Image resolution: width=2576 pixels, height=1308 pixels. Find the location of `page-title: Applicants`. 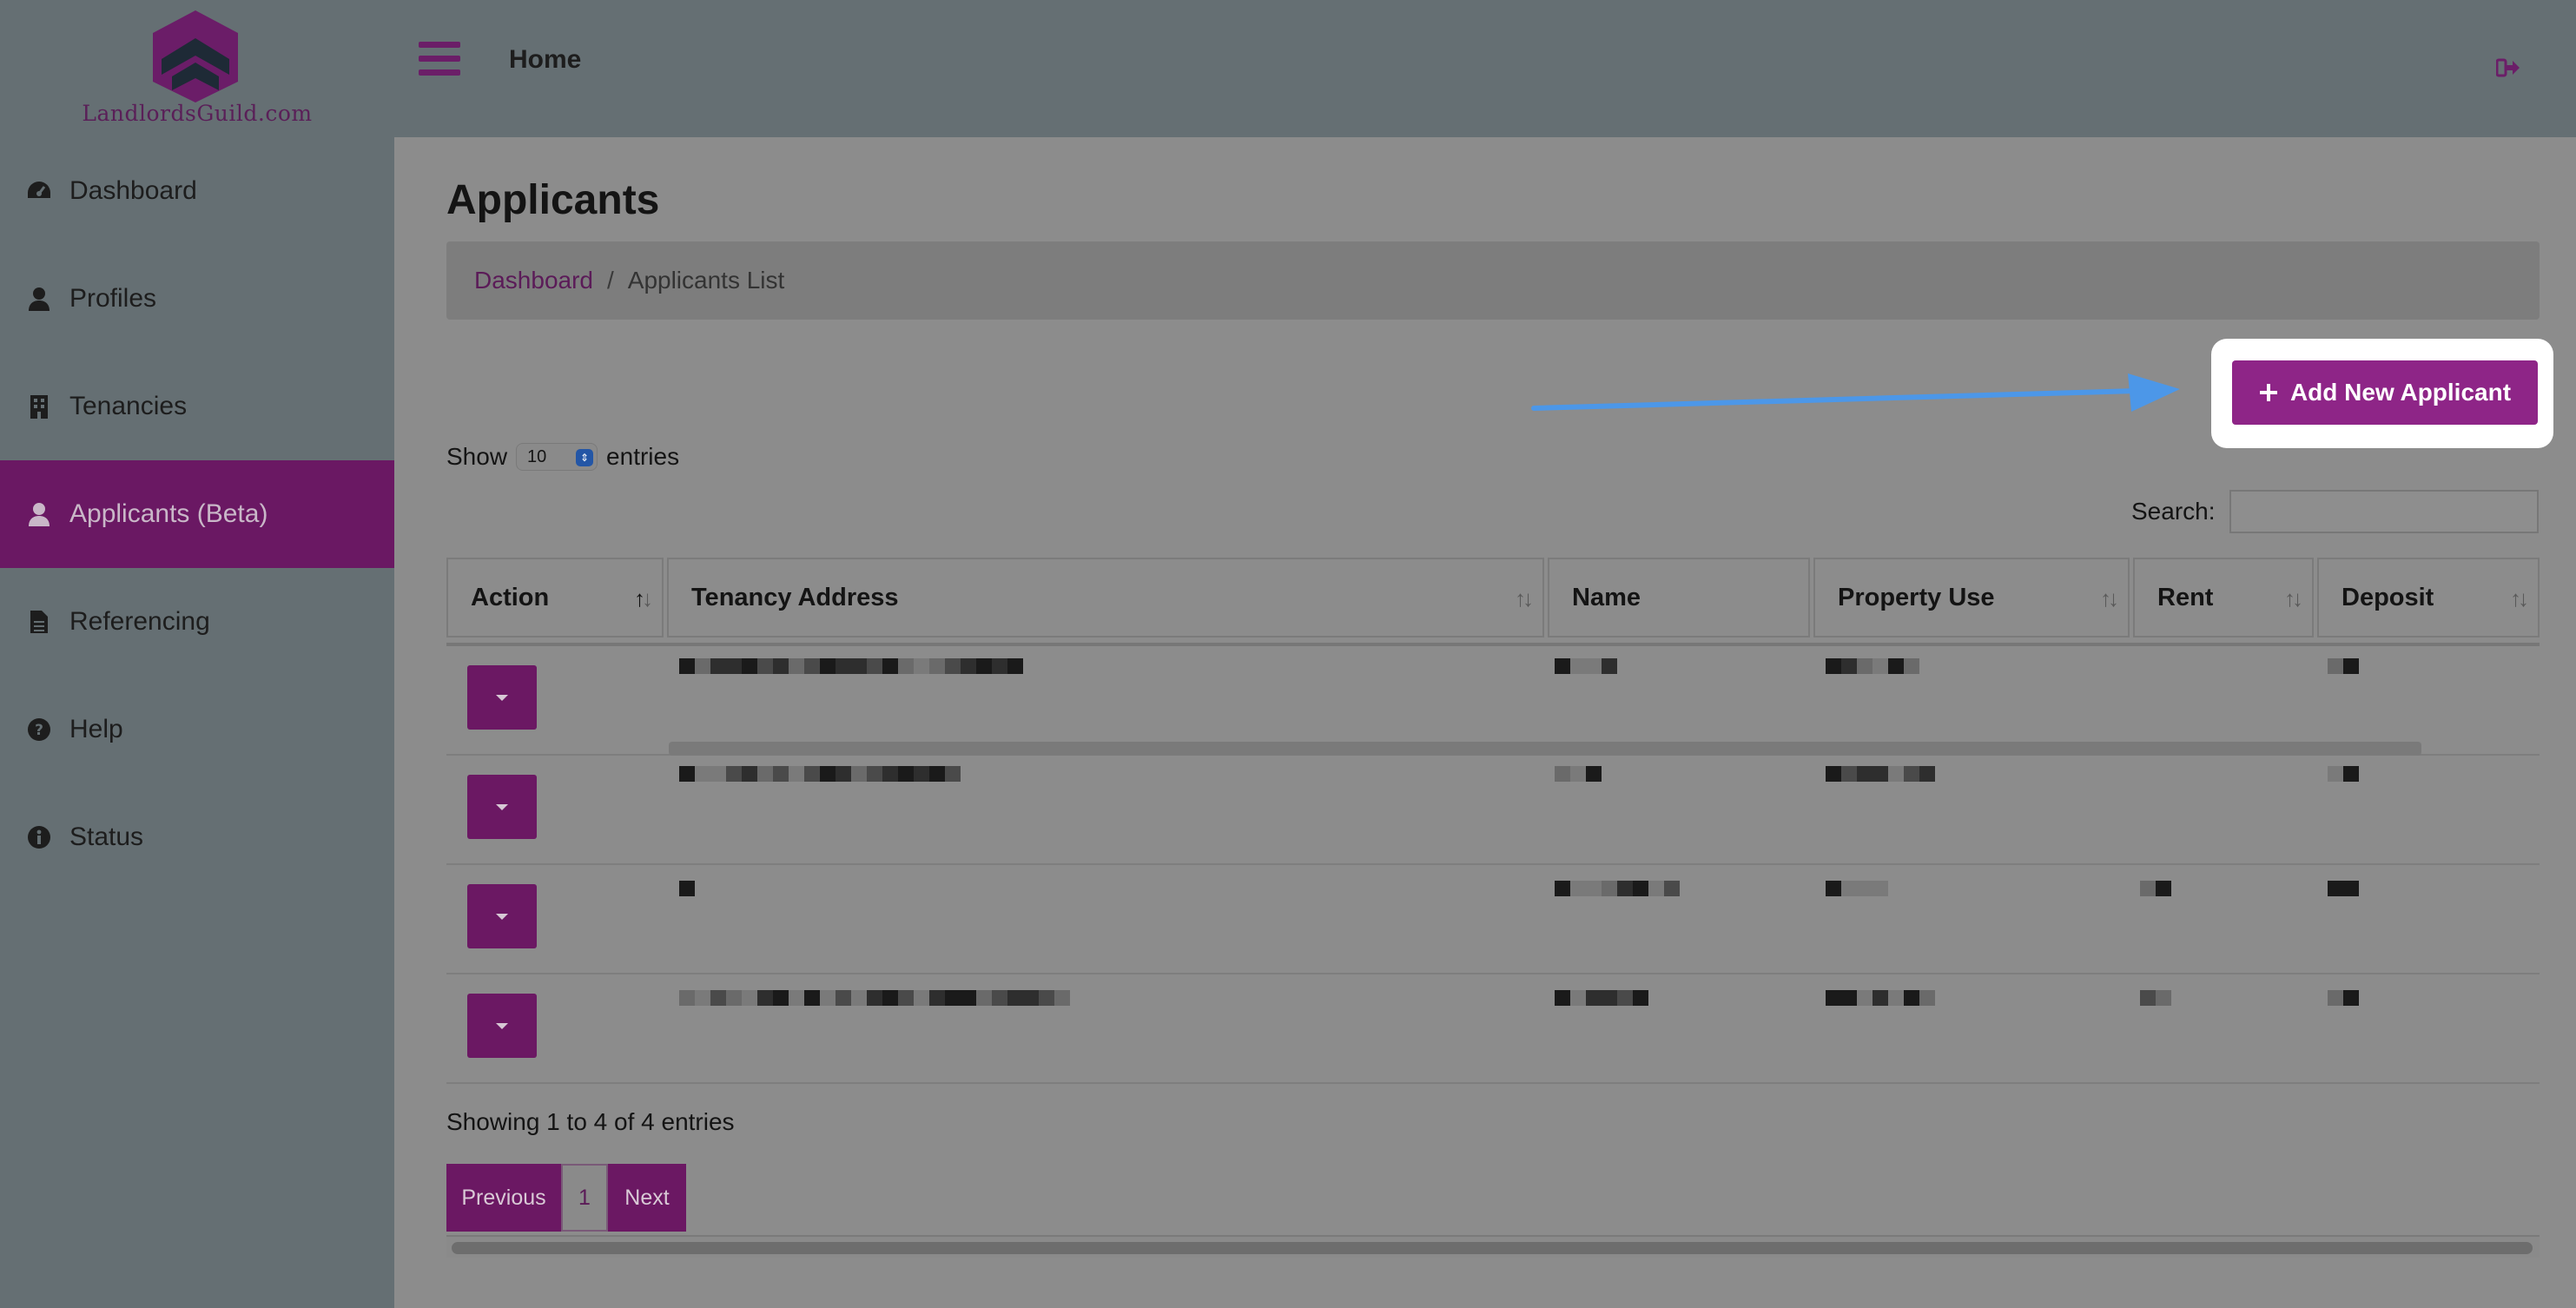

page-title: Applicants is located at coordinates (553, 200).